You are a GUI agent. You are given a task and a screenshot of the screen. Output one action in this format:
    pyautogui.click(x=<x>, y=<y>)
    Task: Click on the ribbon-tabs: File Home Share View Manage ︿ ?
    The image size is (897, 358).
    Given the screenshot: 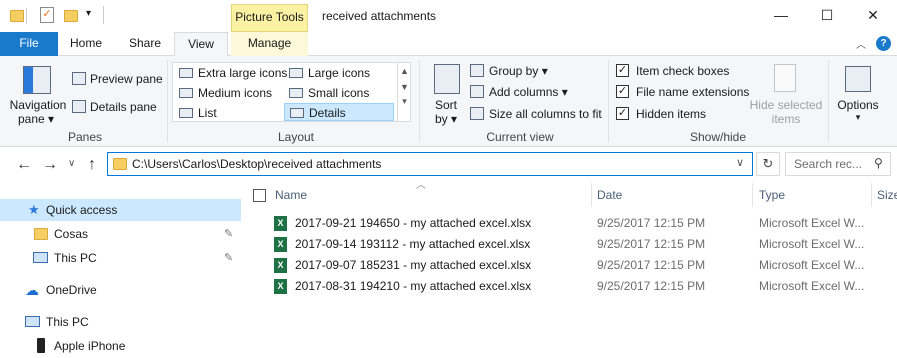 What is the action you would take?
    pyautogui.click(x=448, y=44)
    